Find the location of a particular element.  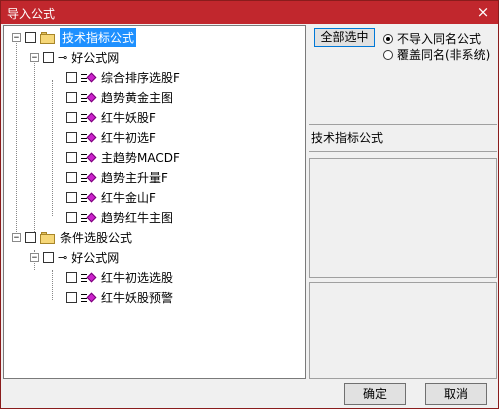

list-item: 红牛初选F is located at coordinates (111, 137).